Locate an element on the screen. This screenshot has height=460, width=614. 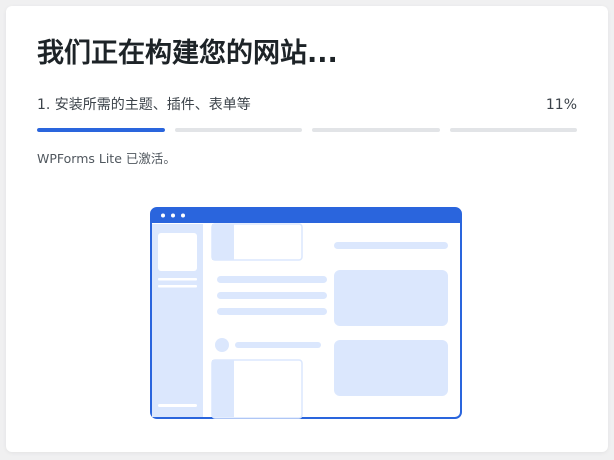
avatar-shape is located at coordinates (222, 345).